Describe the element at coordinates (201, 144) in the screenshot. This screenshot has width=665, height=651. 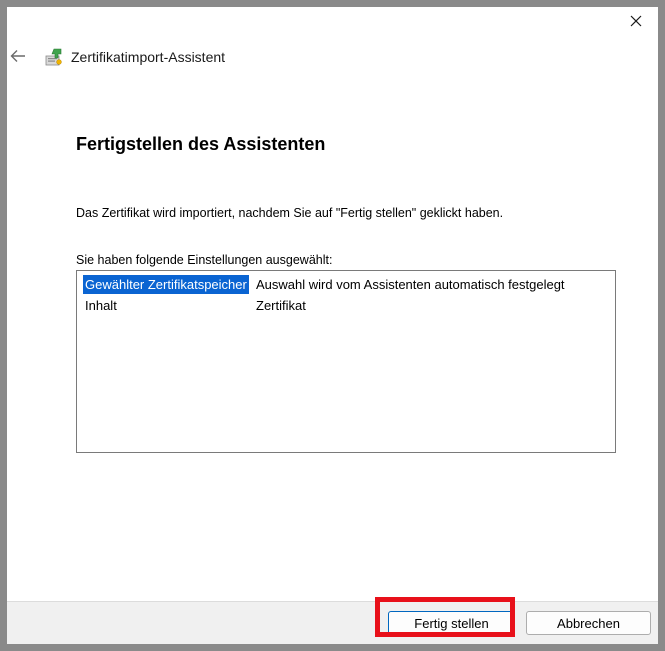
I see `page-title: Fertigstellen des Assistenten` at that location.